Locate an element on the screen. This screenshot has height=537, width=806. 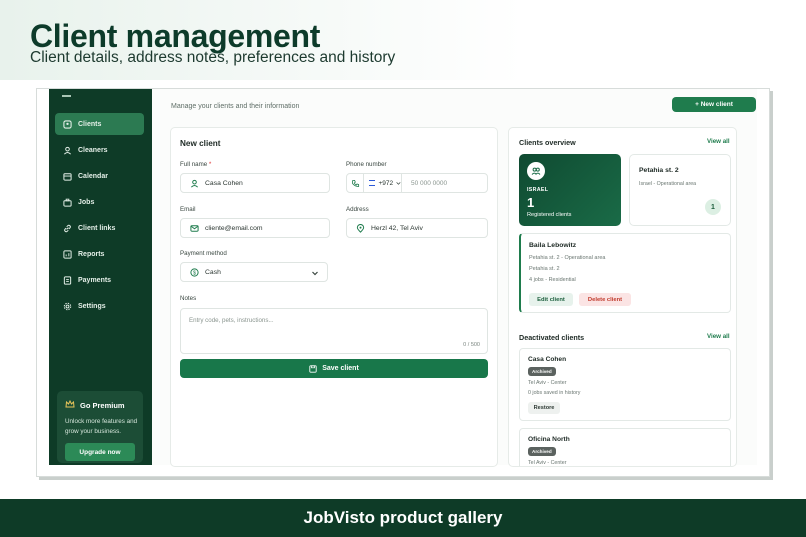
payment-method-select: $ Cash is located at coordinates (254, 272).